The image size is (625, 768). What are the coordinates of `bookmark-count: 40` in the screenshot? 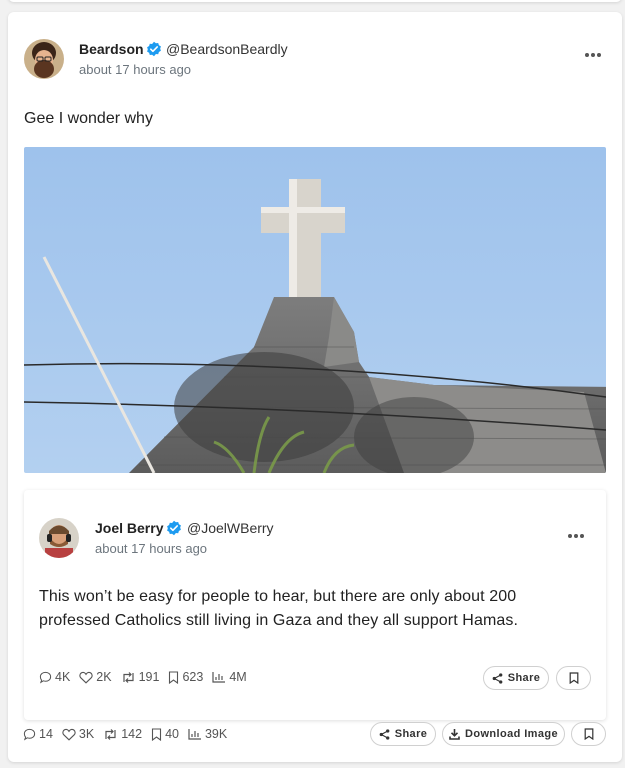 It's located at (172, 734).